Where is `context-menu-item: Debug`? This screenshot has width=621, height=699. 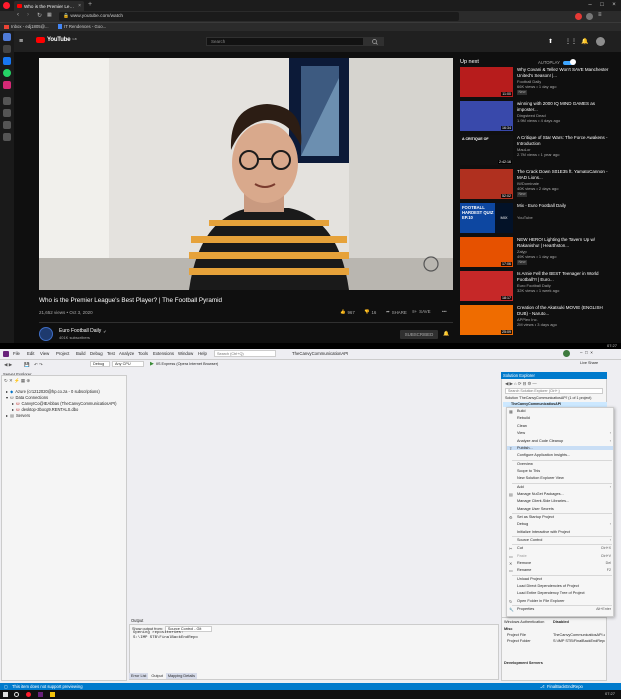
context-menu-item: Debug is located at coordinates (522, 524).